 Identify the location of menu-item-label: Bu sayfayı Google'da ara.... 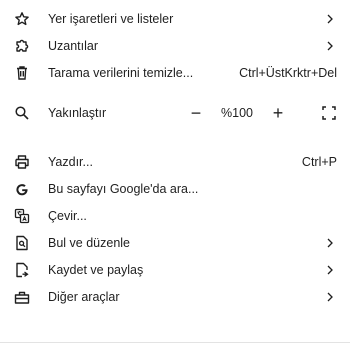
(123, 188).